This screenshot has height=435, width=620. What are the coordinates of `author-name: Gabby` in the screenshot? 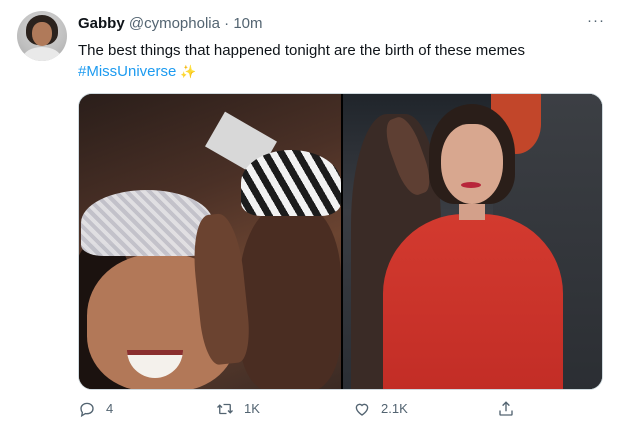 It's located at (101, 23).